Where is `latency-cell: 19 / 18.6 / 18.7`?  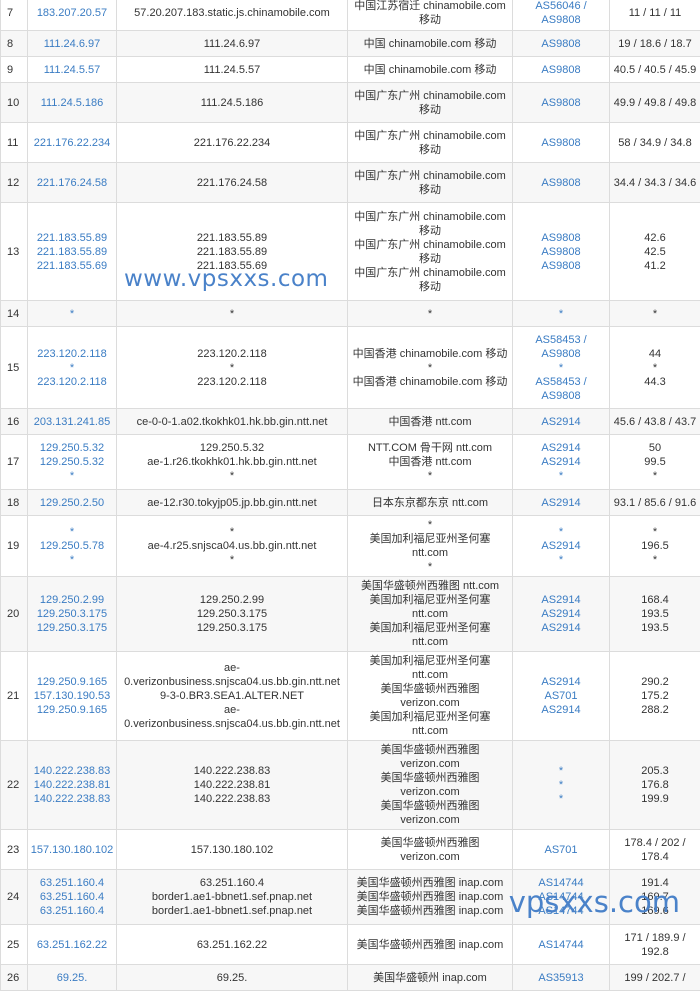
latency-cell: 19 / 18.6 / 18.7 is located at coordinates (655, 44).